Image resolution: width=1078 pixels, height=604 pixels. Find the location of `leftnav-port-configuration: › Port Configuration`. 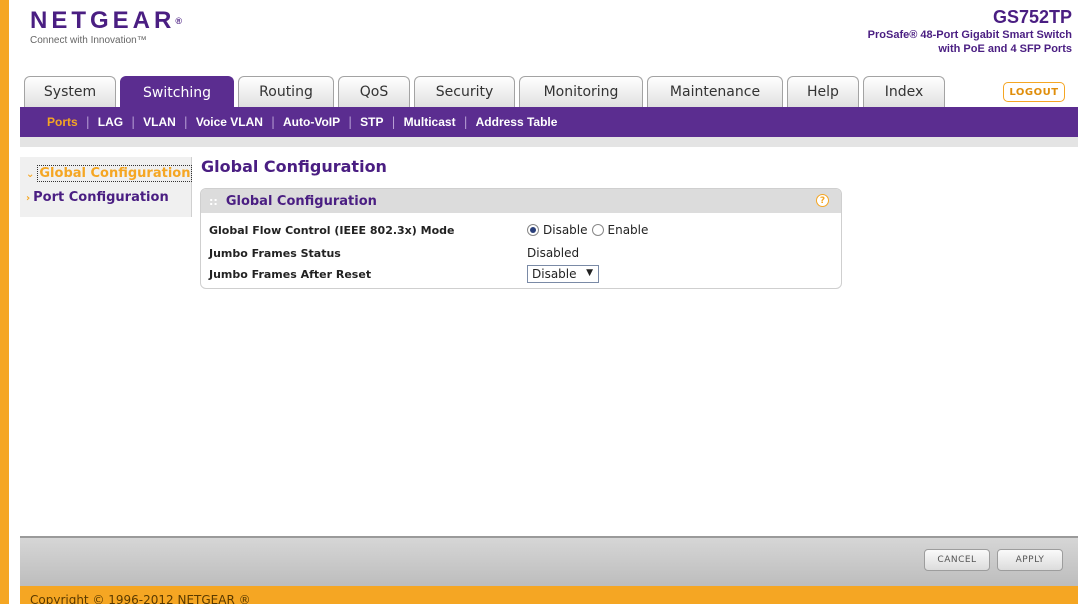

leftnav-port-configuration: › Port Configuration is located at coordinates (97, 197).